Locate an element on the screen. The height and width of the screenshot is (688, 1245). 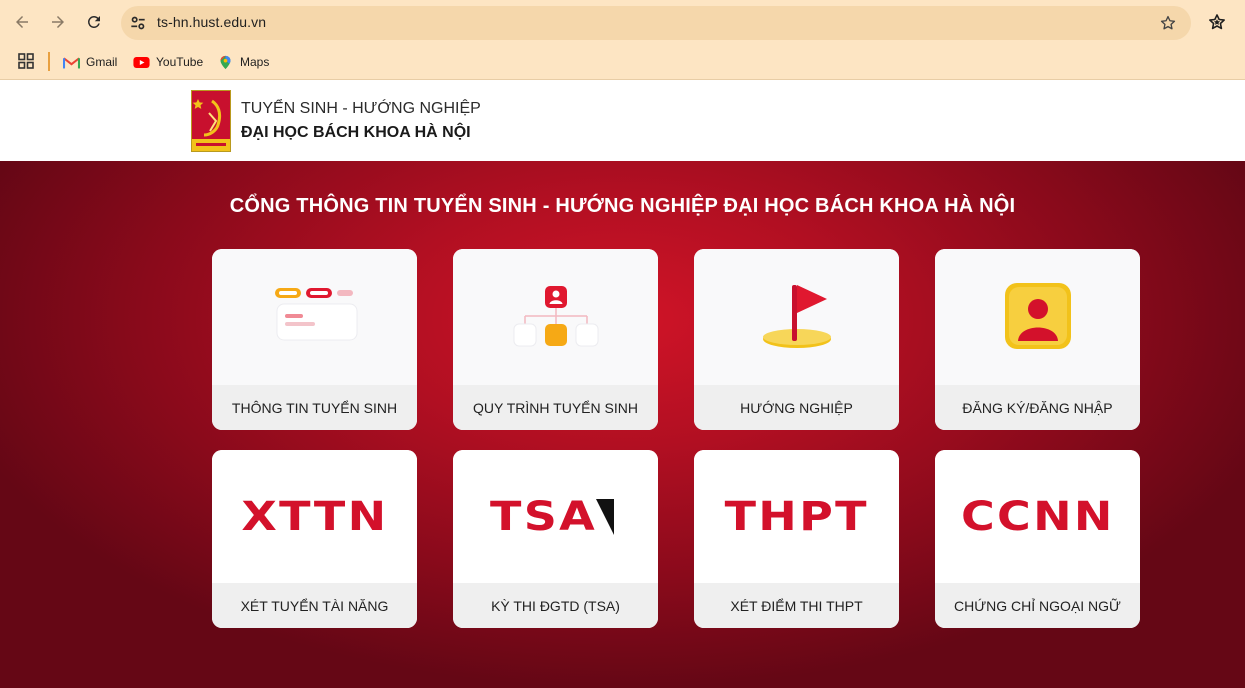
card-thpt-score: THPT XÉT ĐIỂM THI THPT is located at coordinates (796, 539).